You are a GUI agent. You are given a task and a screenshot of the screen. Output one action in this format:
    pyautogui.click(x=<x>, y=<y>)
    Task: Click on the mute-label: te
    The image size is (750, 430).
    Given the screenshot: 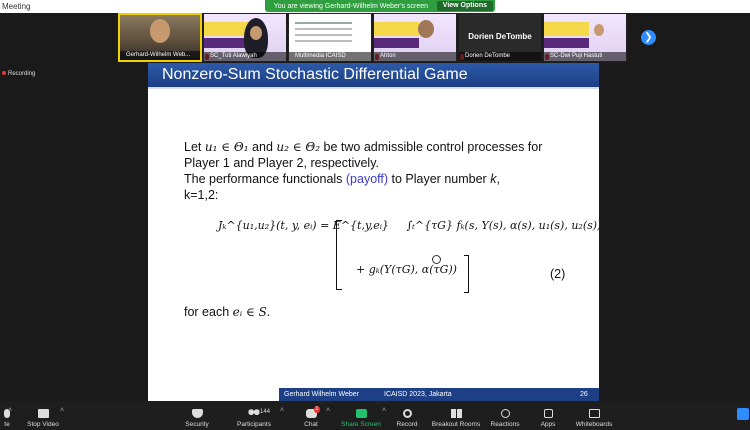 What is the action you would take?
    pyautogui.click(x=7, y=424)
    